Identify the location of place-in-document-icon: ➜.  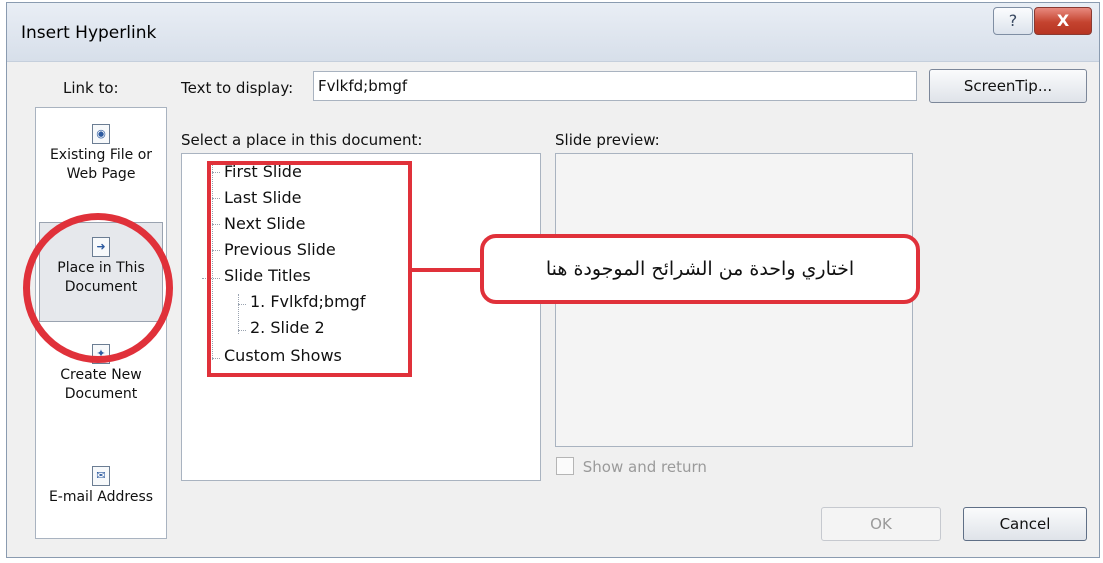
(101, 247).